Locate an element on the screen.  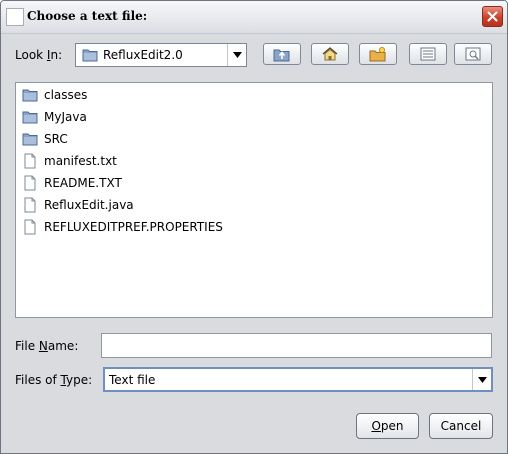
list-item: REFLUXEDITPREF.PROPERTIES is located at coordinates (122, 227).